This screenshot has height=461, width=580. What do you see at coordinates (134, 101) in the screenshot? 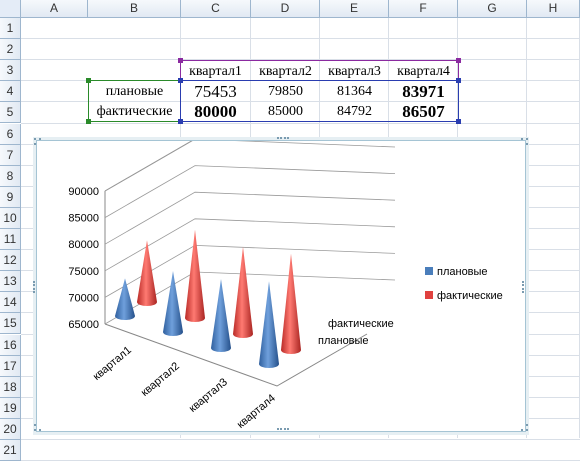
I see `series-name-range-border` at bounding box center [134, 101].